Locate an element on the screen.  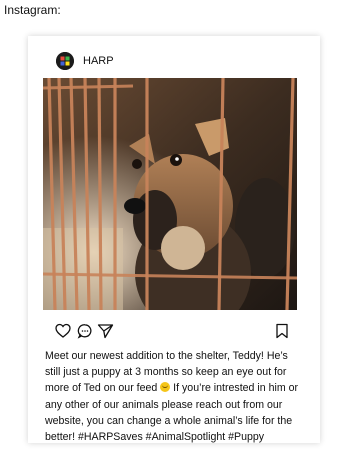
post-username: HARP is located at coordinates (98, 61).